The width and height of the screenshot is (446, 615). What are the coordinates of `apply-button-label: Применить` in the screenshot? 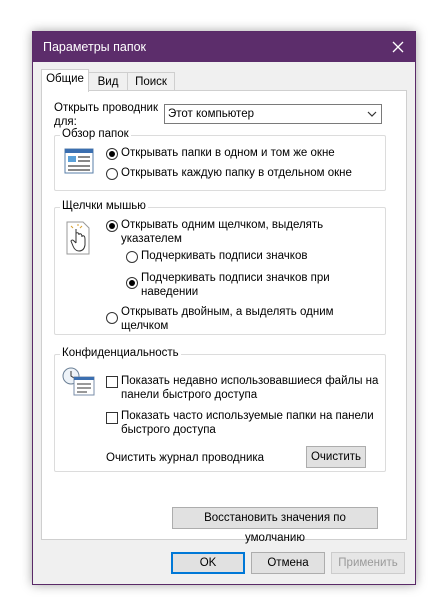 It's located at (368, 563).